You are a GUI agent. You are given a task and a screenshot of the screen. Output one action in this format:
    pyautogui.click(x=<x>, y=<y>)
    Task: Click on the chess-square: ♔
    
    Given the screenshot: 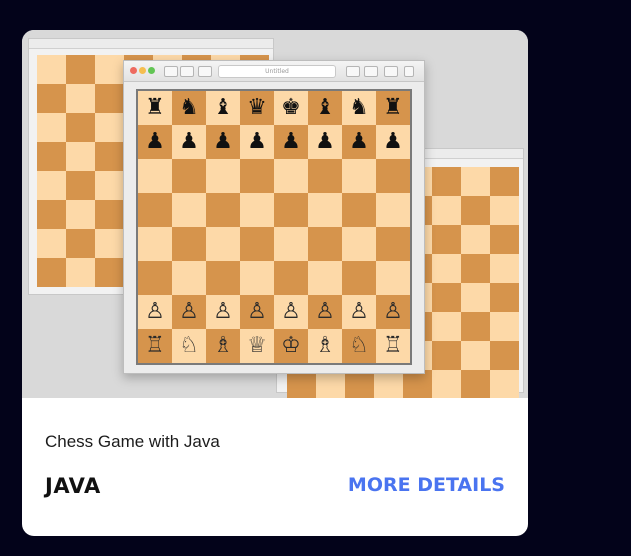 What is the action you would take?
    pyautogui.click(x=291, y=346)
    